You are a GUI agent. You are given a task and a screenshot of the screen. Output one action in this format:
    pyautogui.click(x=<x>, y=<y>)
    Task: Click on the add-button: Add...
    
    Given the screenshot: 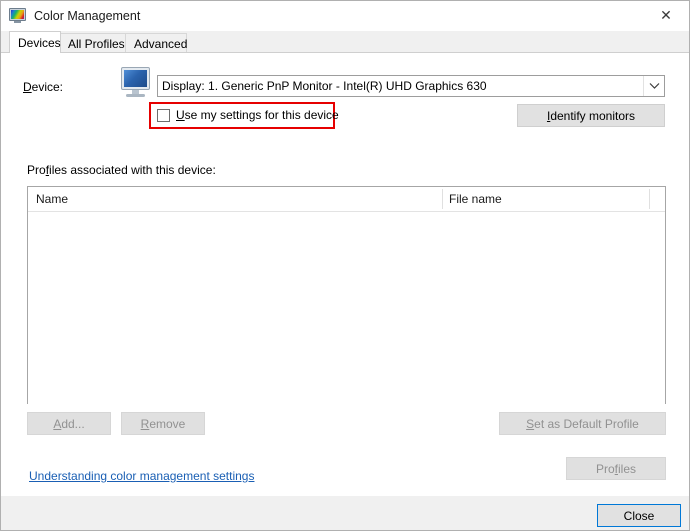 What is the action you would take?
    pyautogui.click(x=69, y=423)
    